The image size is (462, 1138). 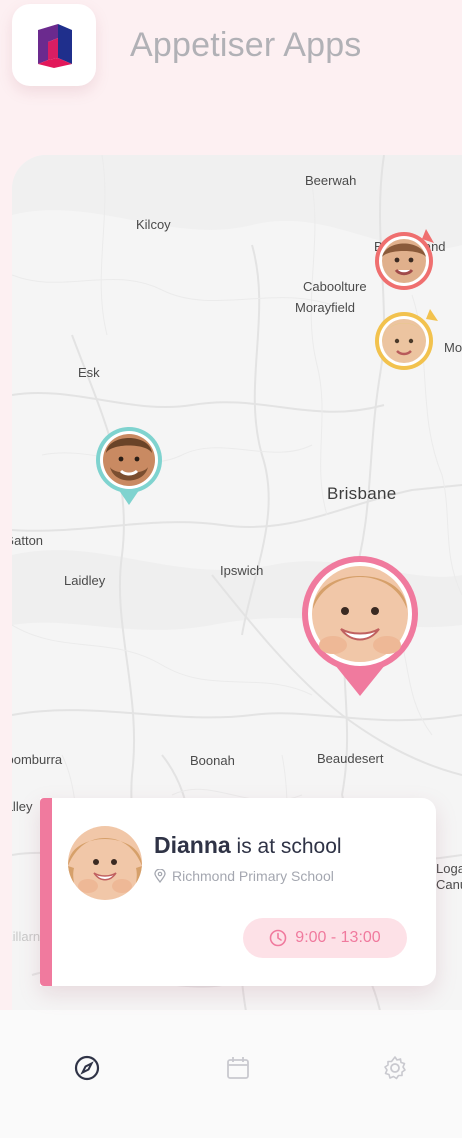 I want to click on map-label-morayfield: Morayfield, so click(x=325, y=307).